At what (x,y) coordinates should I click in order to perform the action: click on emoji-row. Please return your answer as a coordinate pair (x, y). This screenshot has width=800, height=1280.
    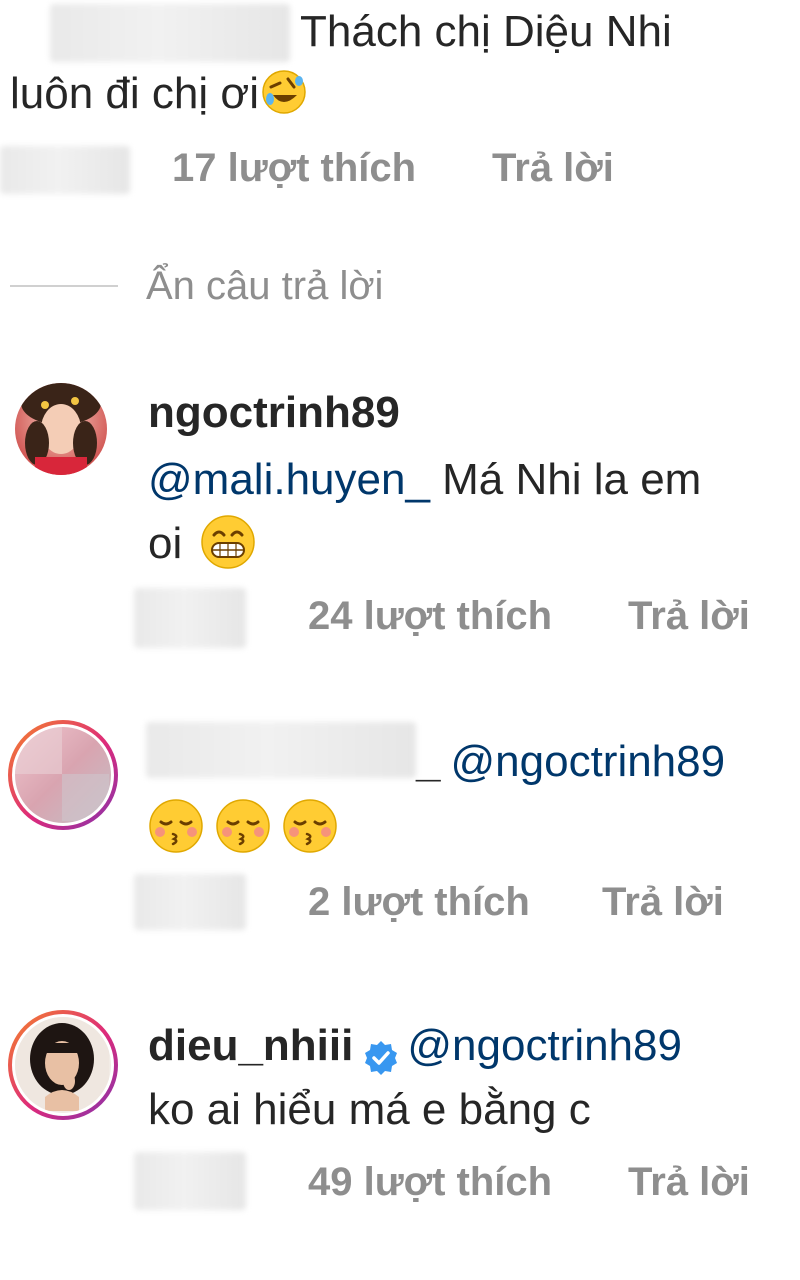
    Looking at the image, I should click on (243, 828).